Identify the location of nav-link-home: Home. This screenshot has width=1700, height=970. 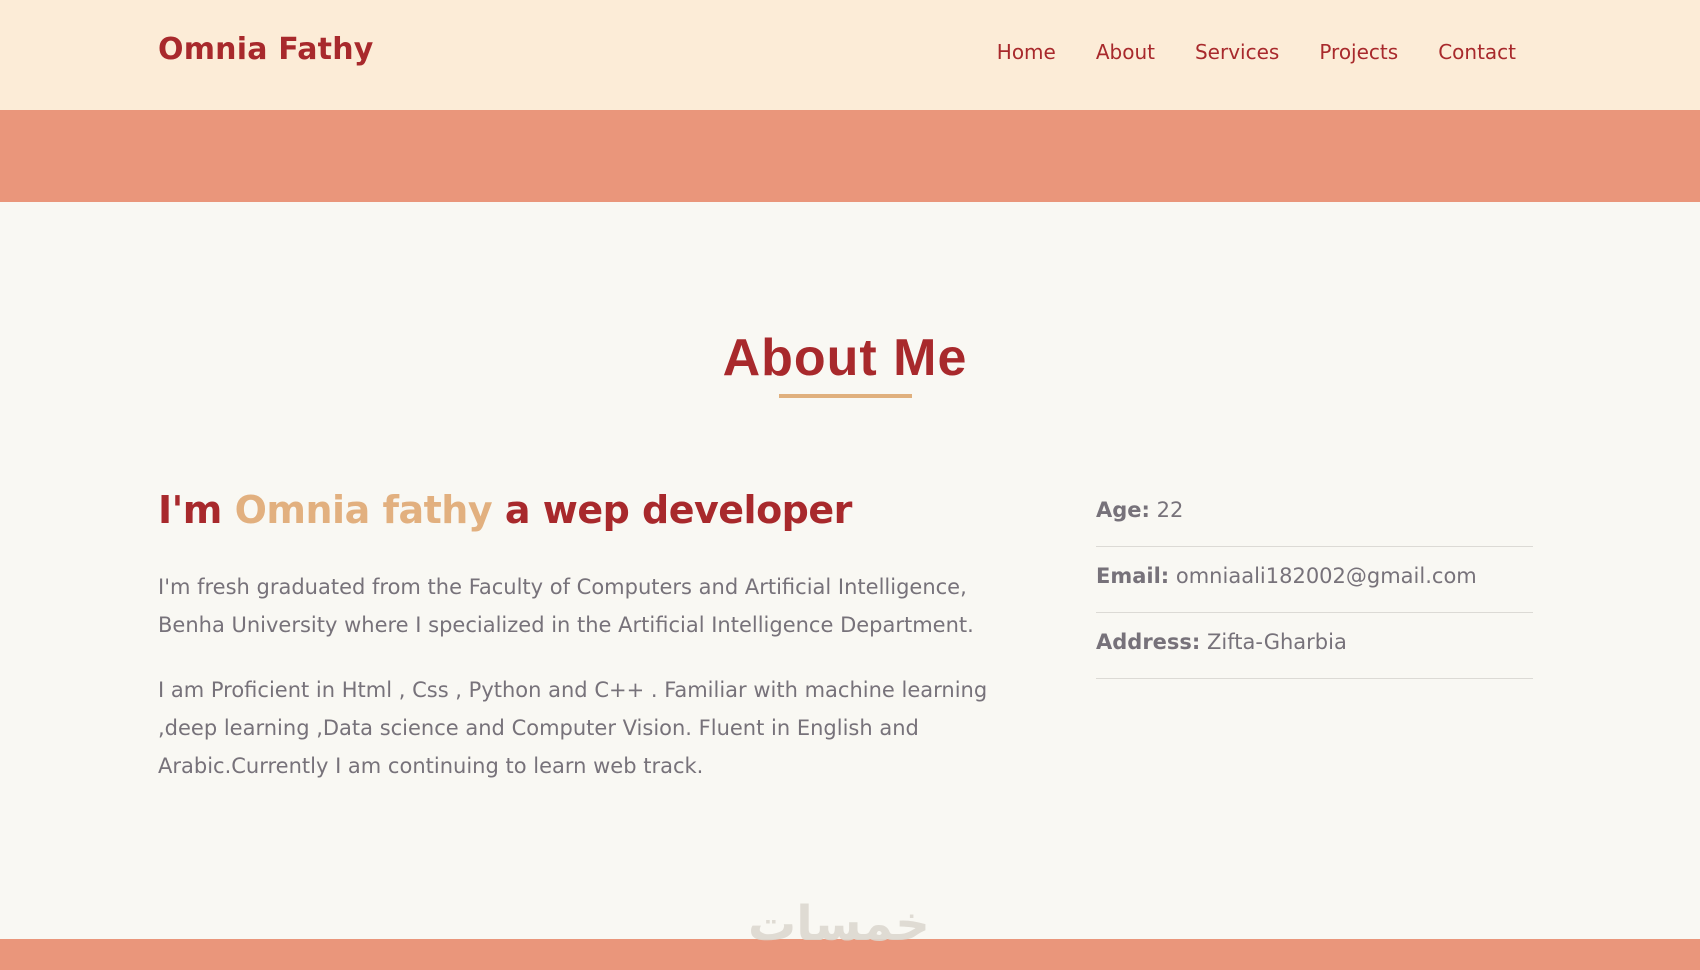
(1026, 52).